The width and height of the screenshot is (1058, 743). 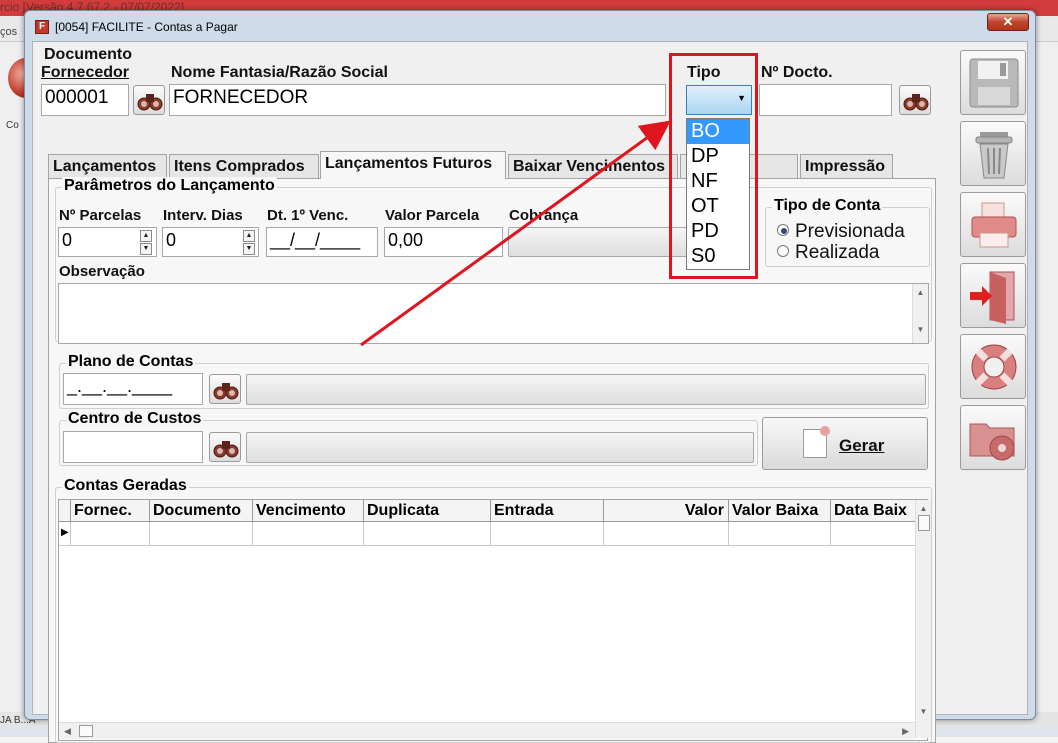 I want to click on app-logo-icon: F, so click(x=42, y=27).